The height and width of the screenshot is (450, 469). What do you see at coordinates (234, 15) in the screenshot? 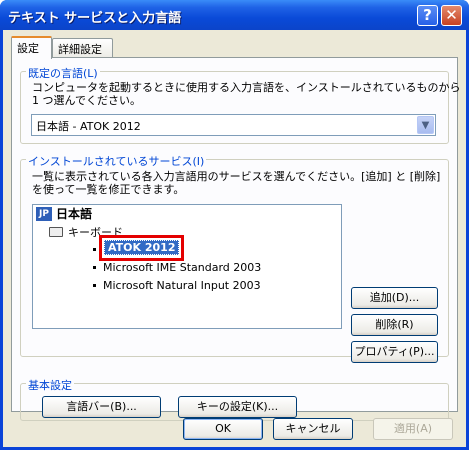
I see `title-bar: テキスト サービスと入力言語 ? ✕` at bounding box center [234, 15].